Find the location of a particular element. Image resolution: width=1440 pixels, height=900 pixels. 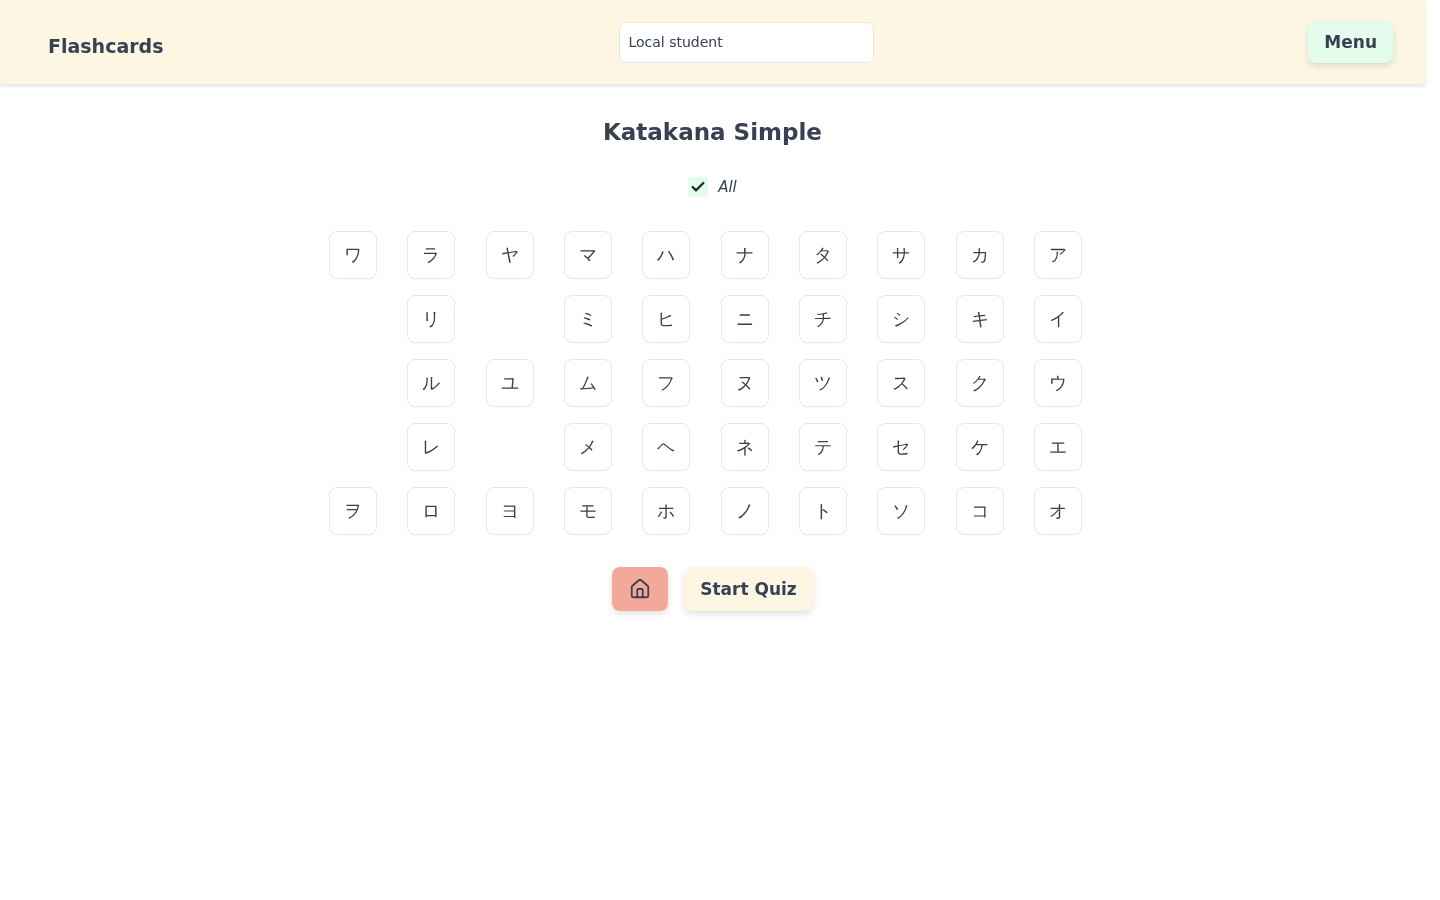

checkbox-label: All is located at coordinates (727, 187).